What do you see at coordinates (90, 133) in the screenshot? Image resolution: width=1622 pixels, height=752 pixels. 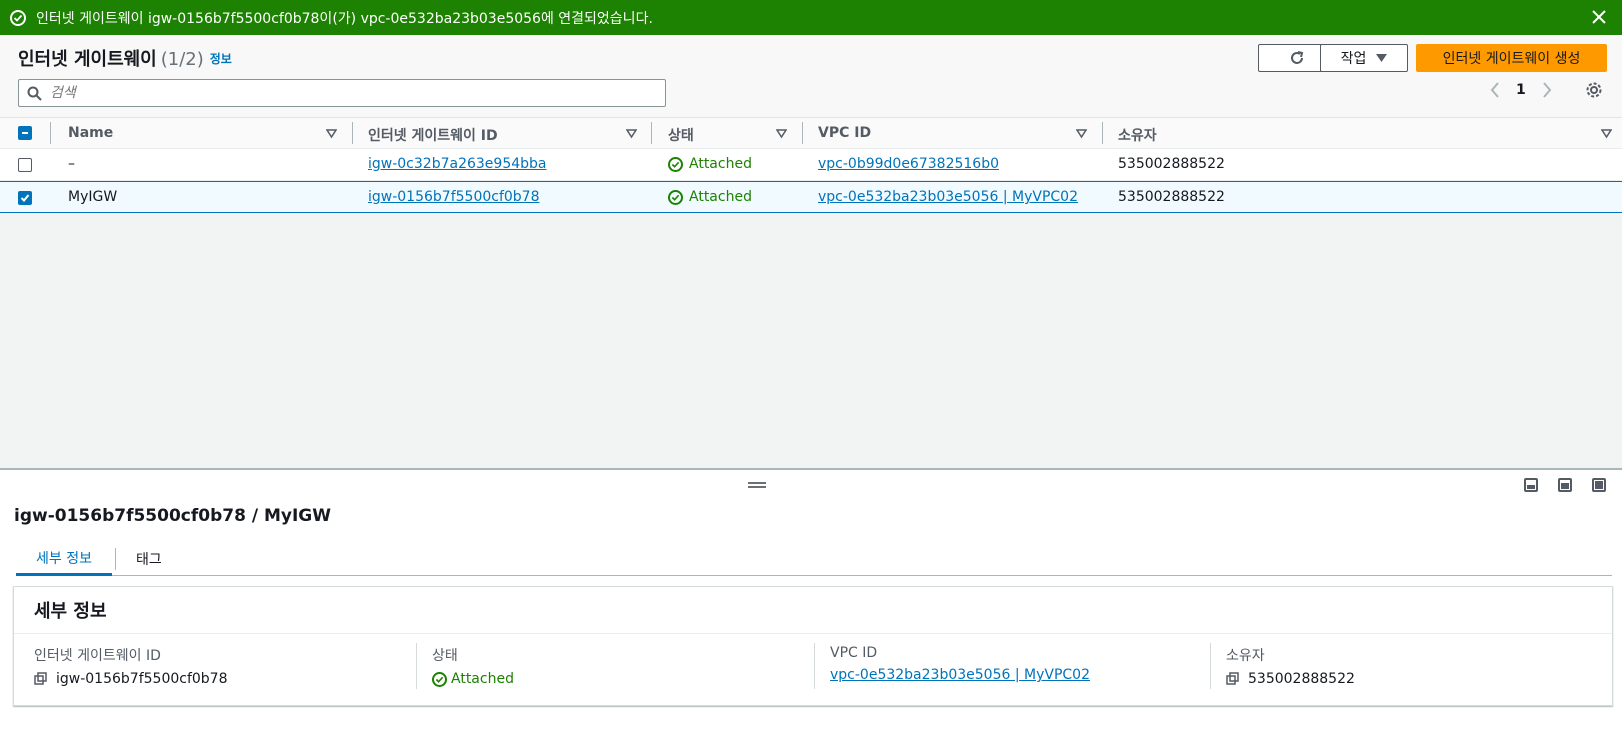 I see `column-header-name: Name` at bounding box center [90, 133].